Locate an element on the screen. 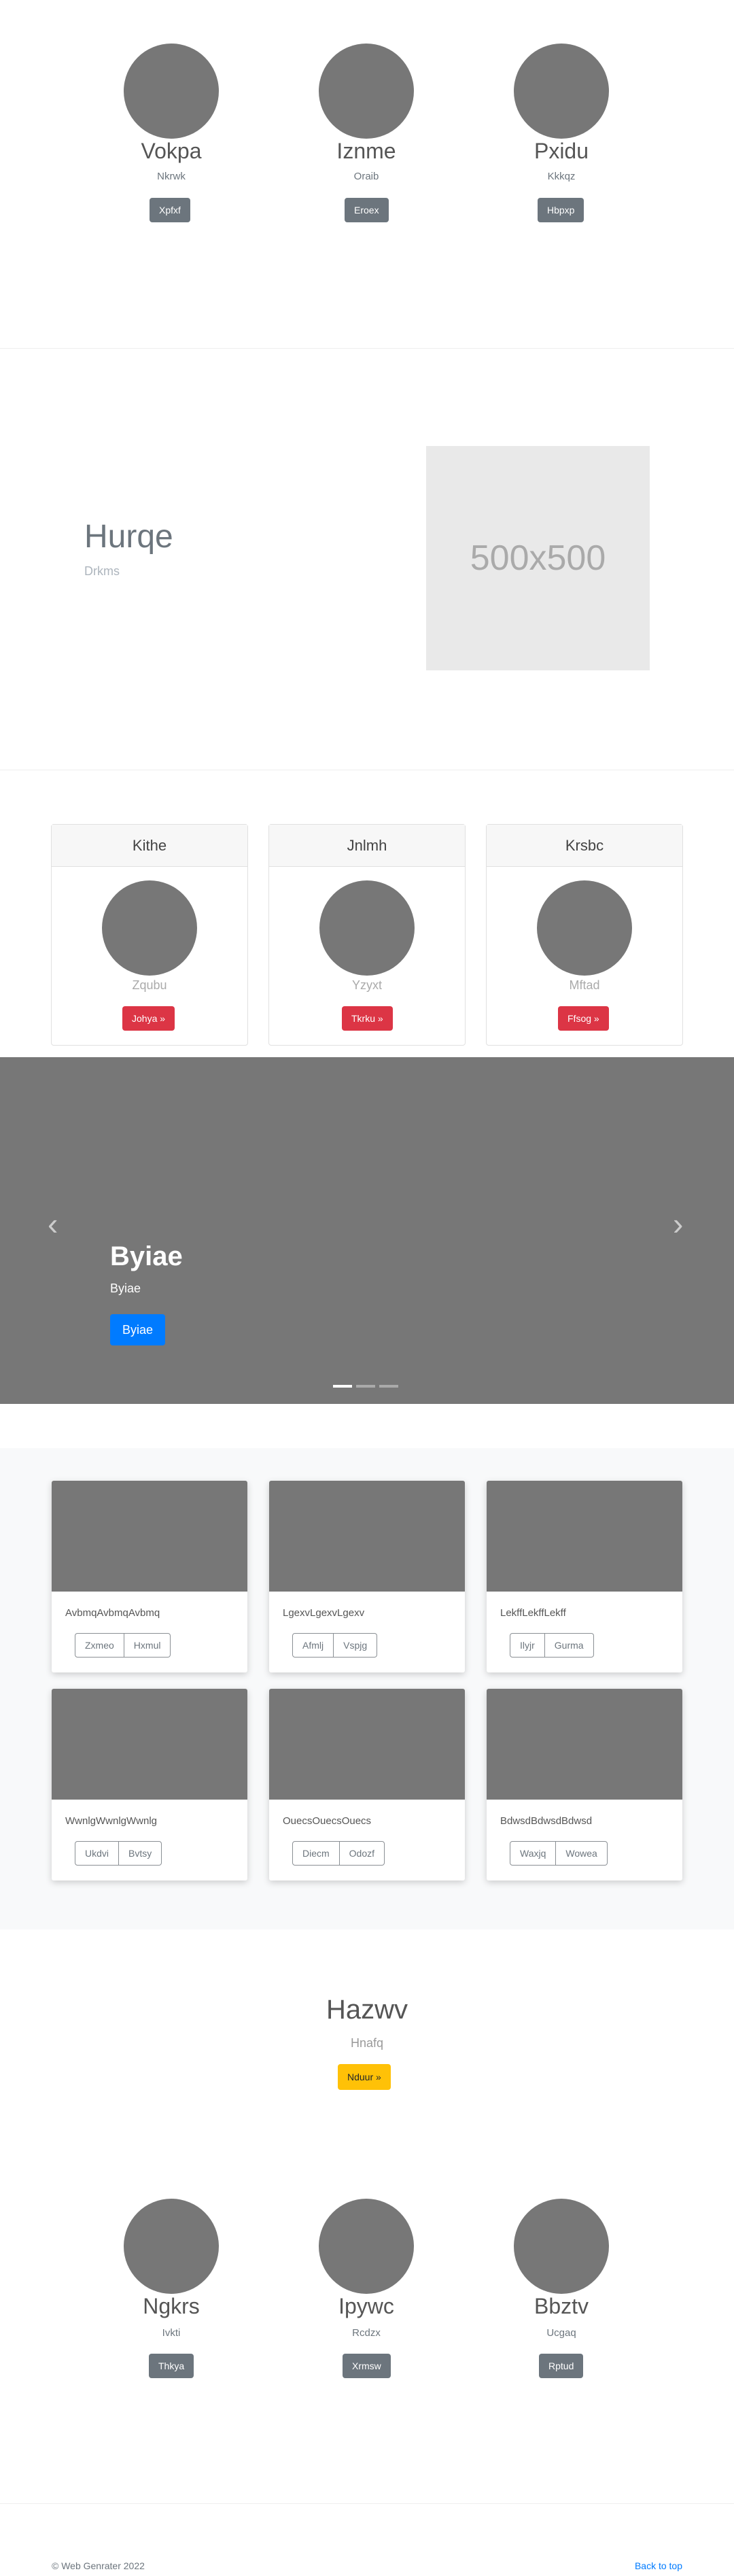 The image size is (734, 2576). member-role: Ivkti is located at coordinates (171, 2333).